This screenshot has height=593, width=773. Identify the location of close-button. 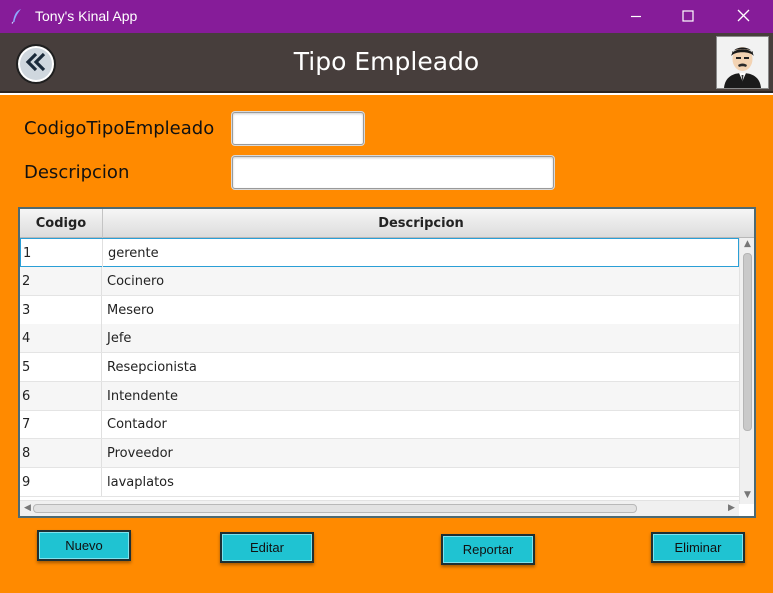
(743, 16).